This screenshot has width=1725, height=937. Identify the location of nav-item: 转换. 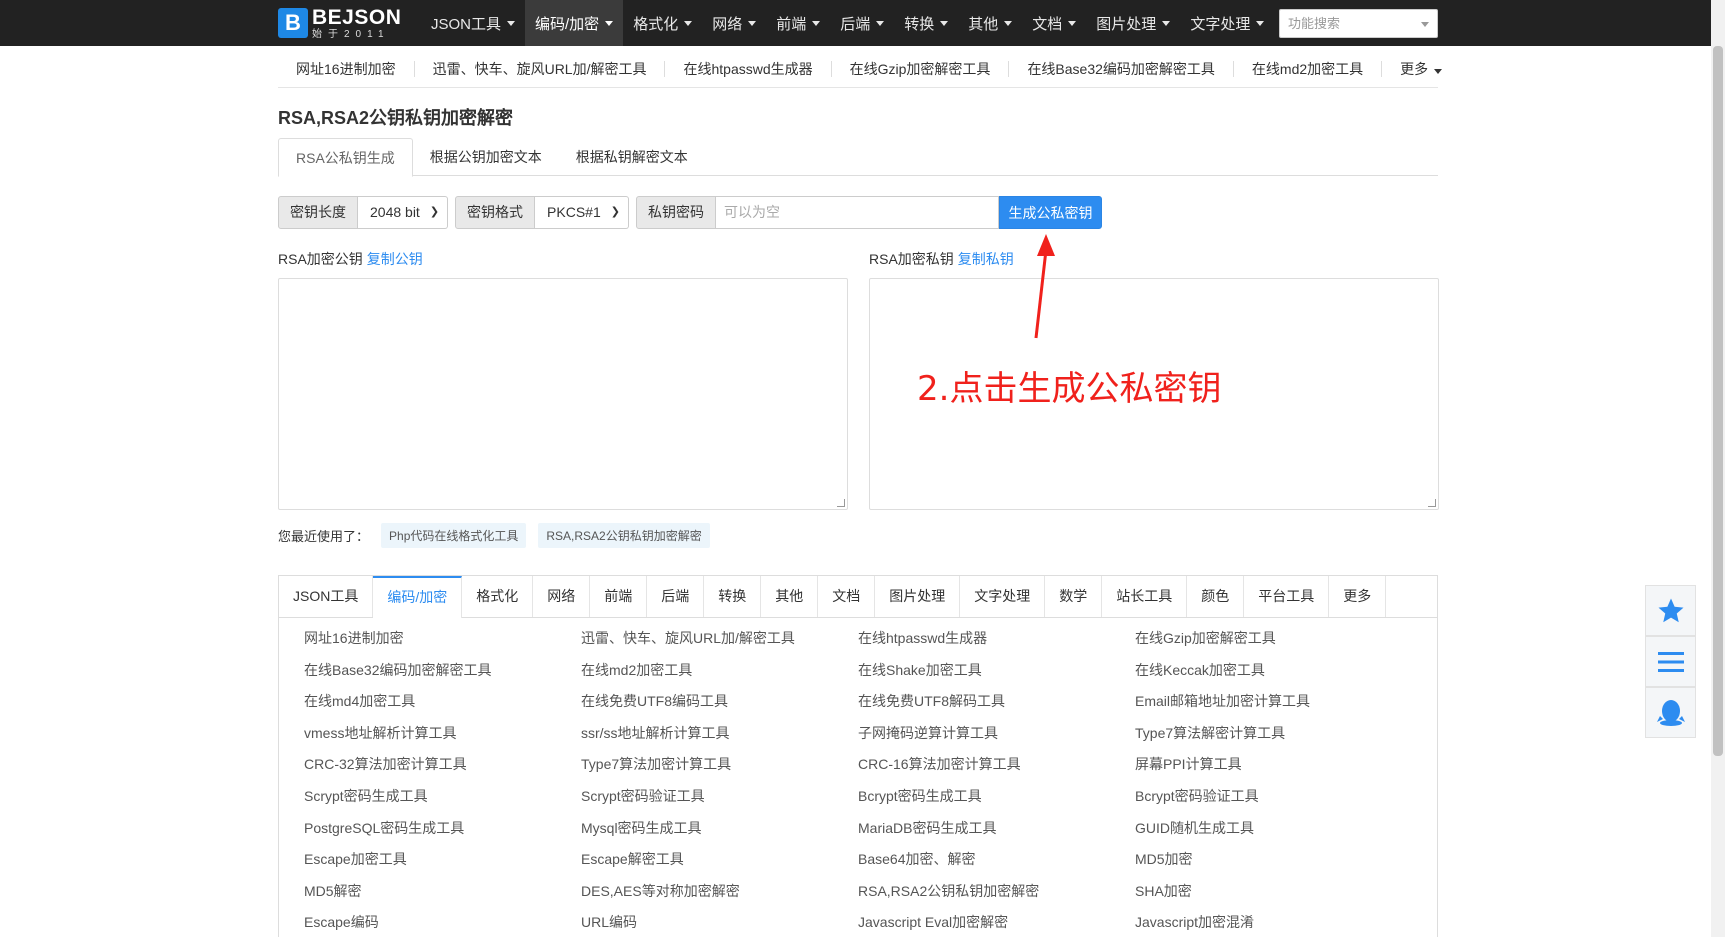
(926, 23).